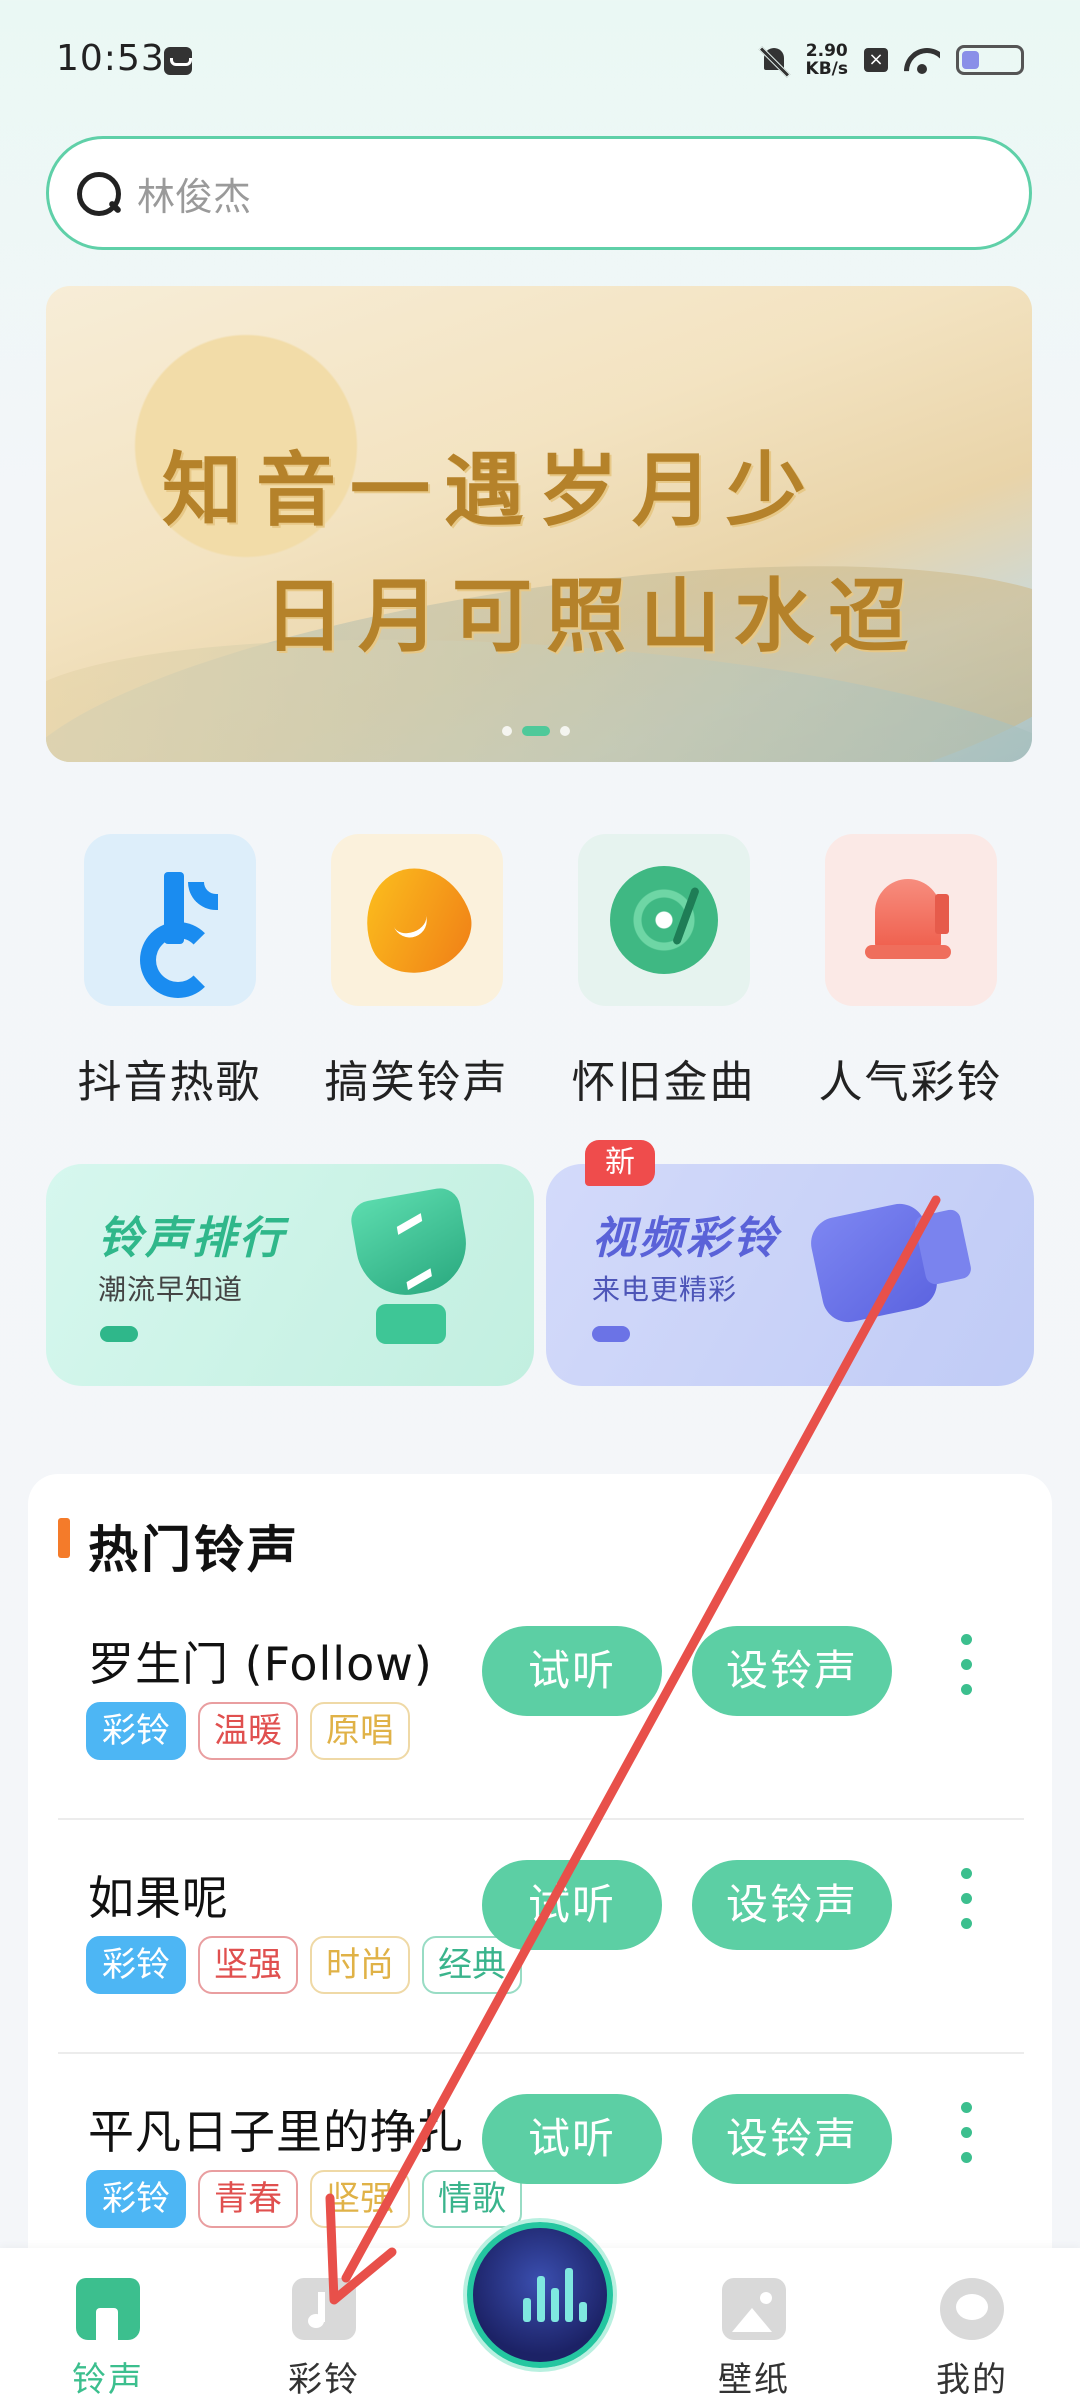  Describe the element at coordinates (774, 60) in the screenshot. I see `bell-off-icon` at that location.